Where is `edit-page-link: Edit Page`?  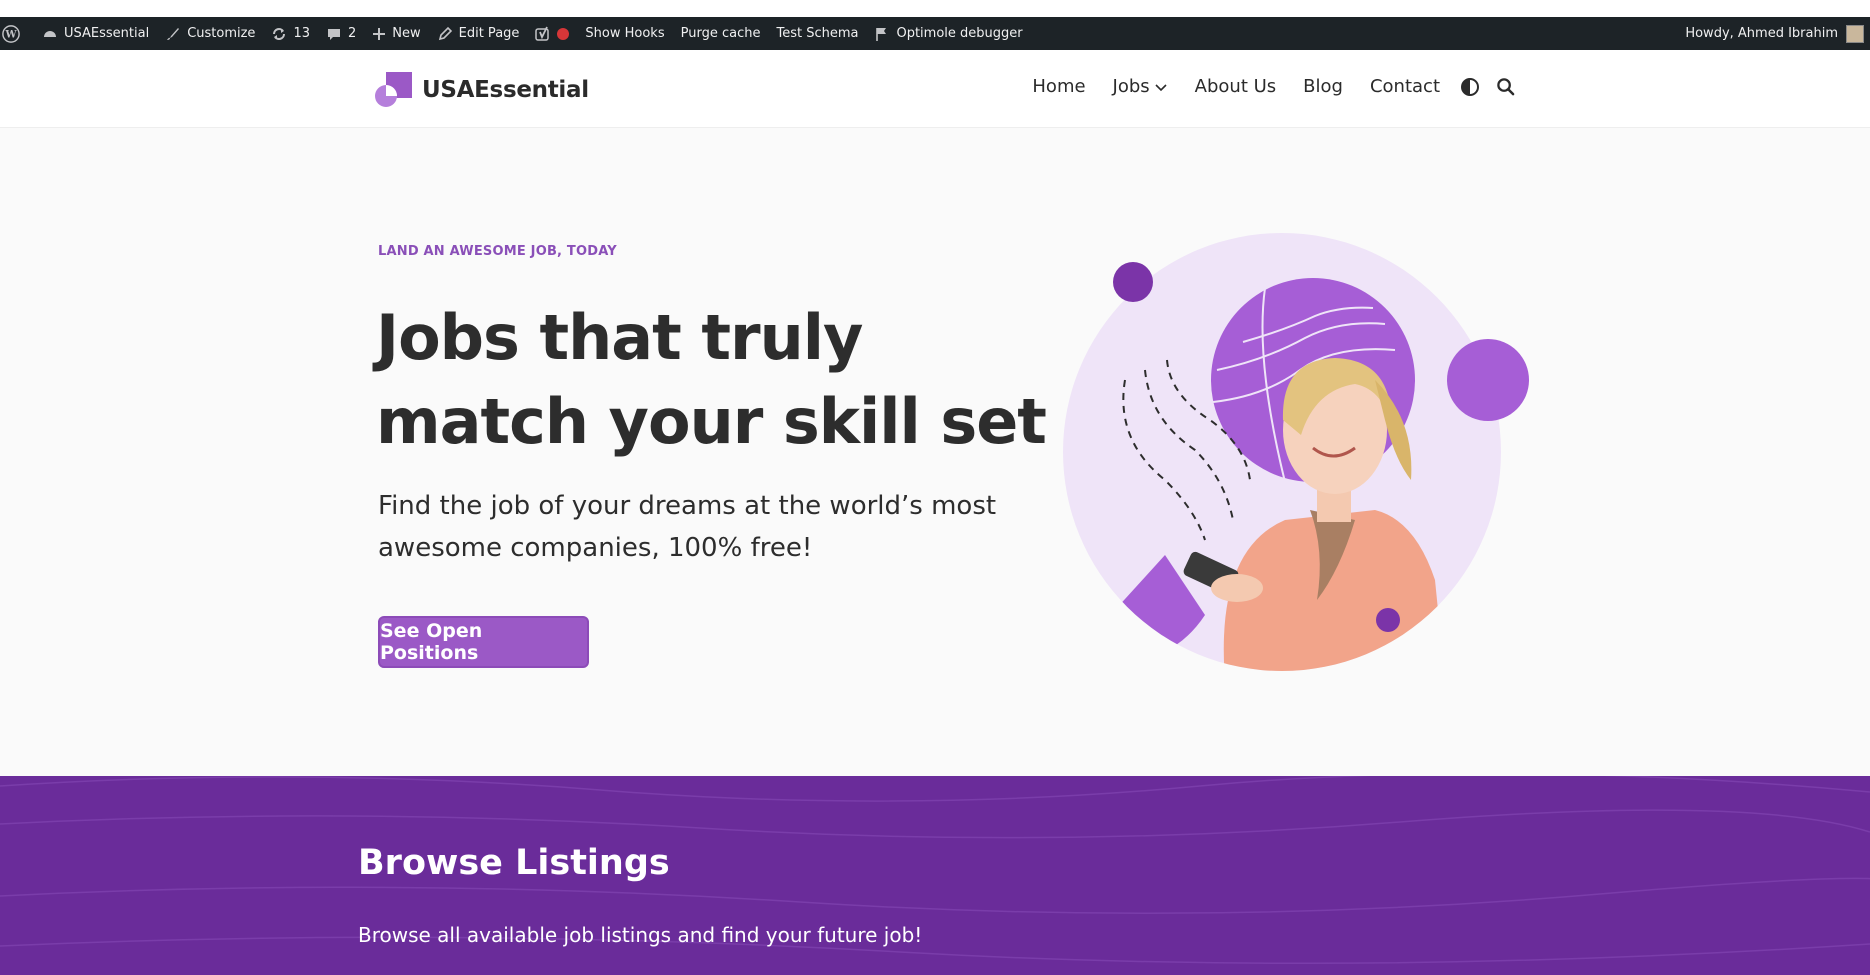 edit-page-link: Edit Page is located at coordinates (478, 33).